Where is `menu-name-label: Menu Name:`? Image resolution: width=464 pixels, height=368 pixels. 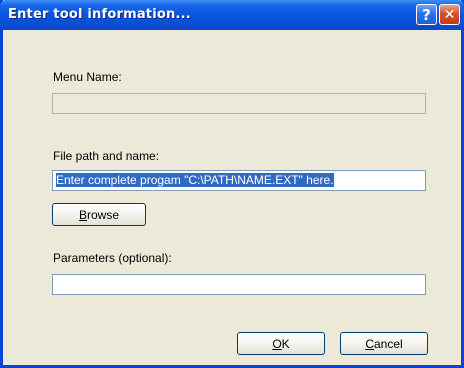 menu-name-label: Menu Name: is located at coordinates (87, 77).